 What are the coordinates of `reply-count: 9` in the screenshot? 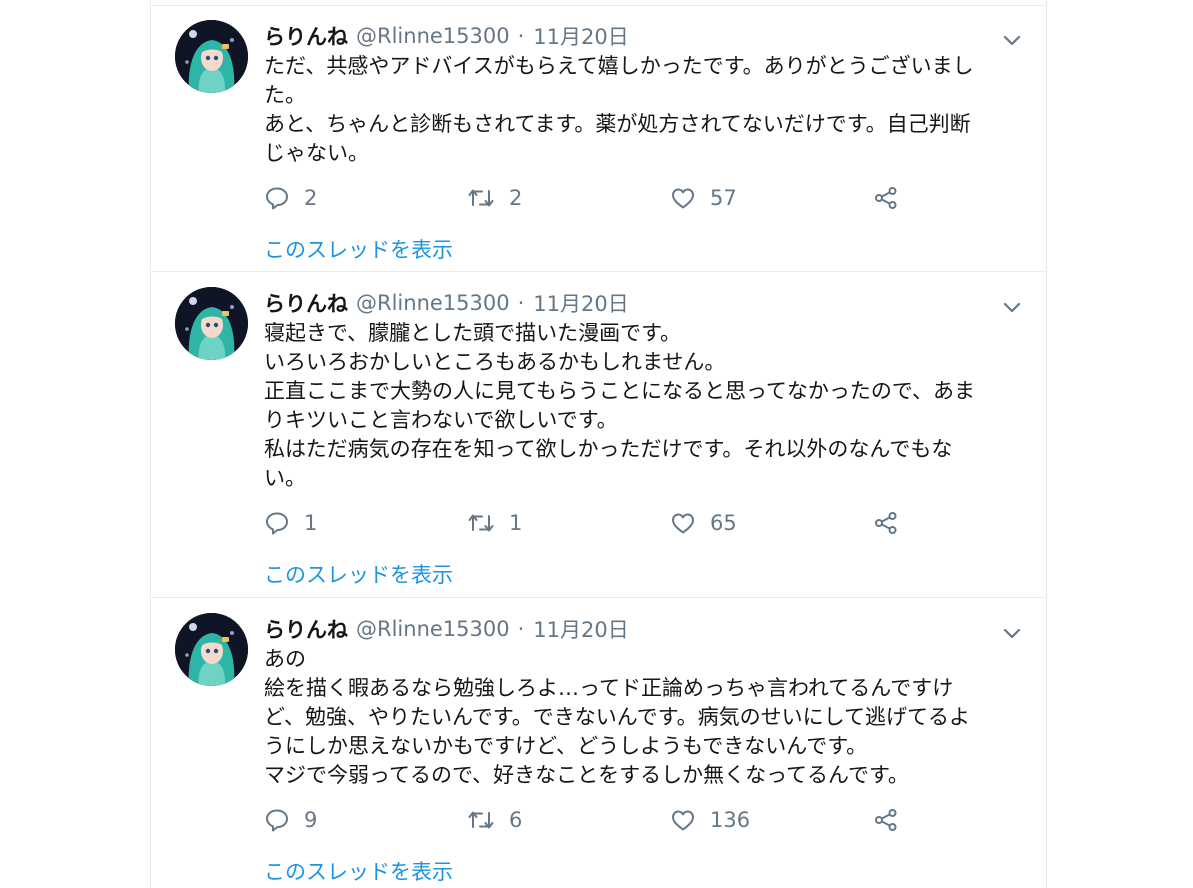 It's located at (311, 820).